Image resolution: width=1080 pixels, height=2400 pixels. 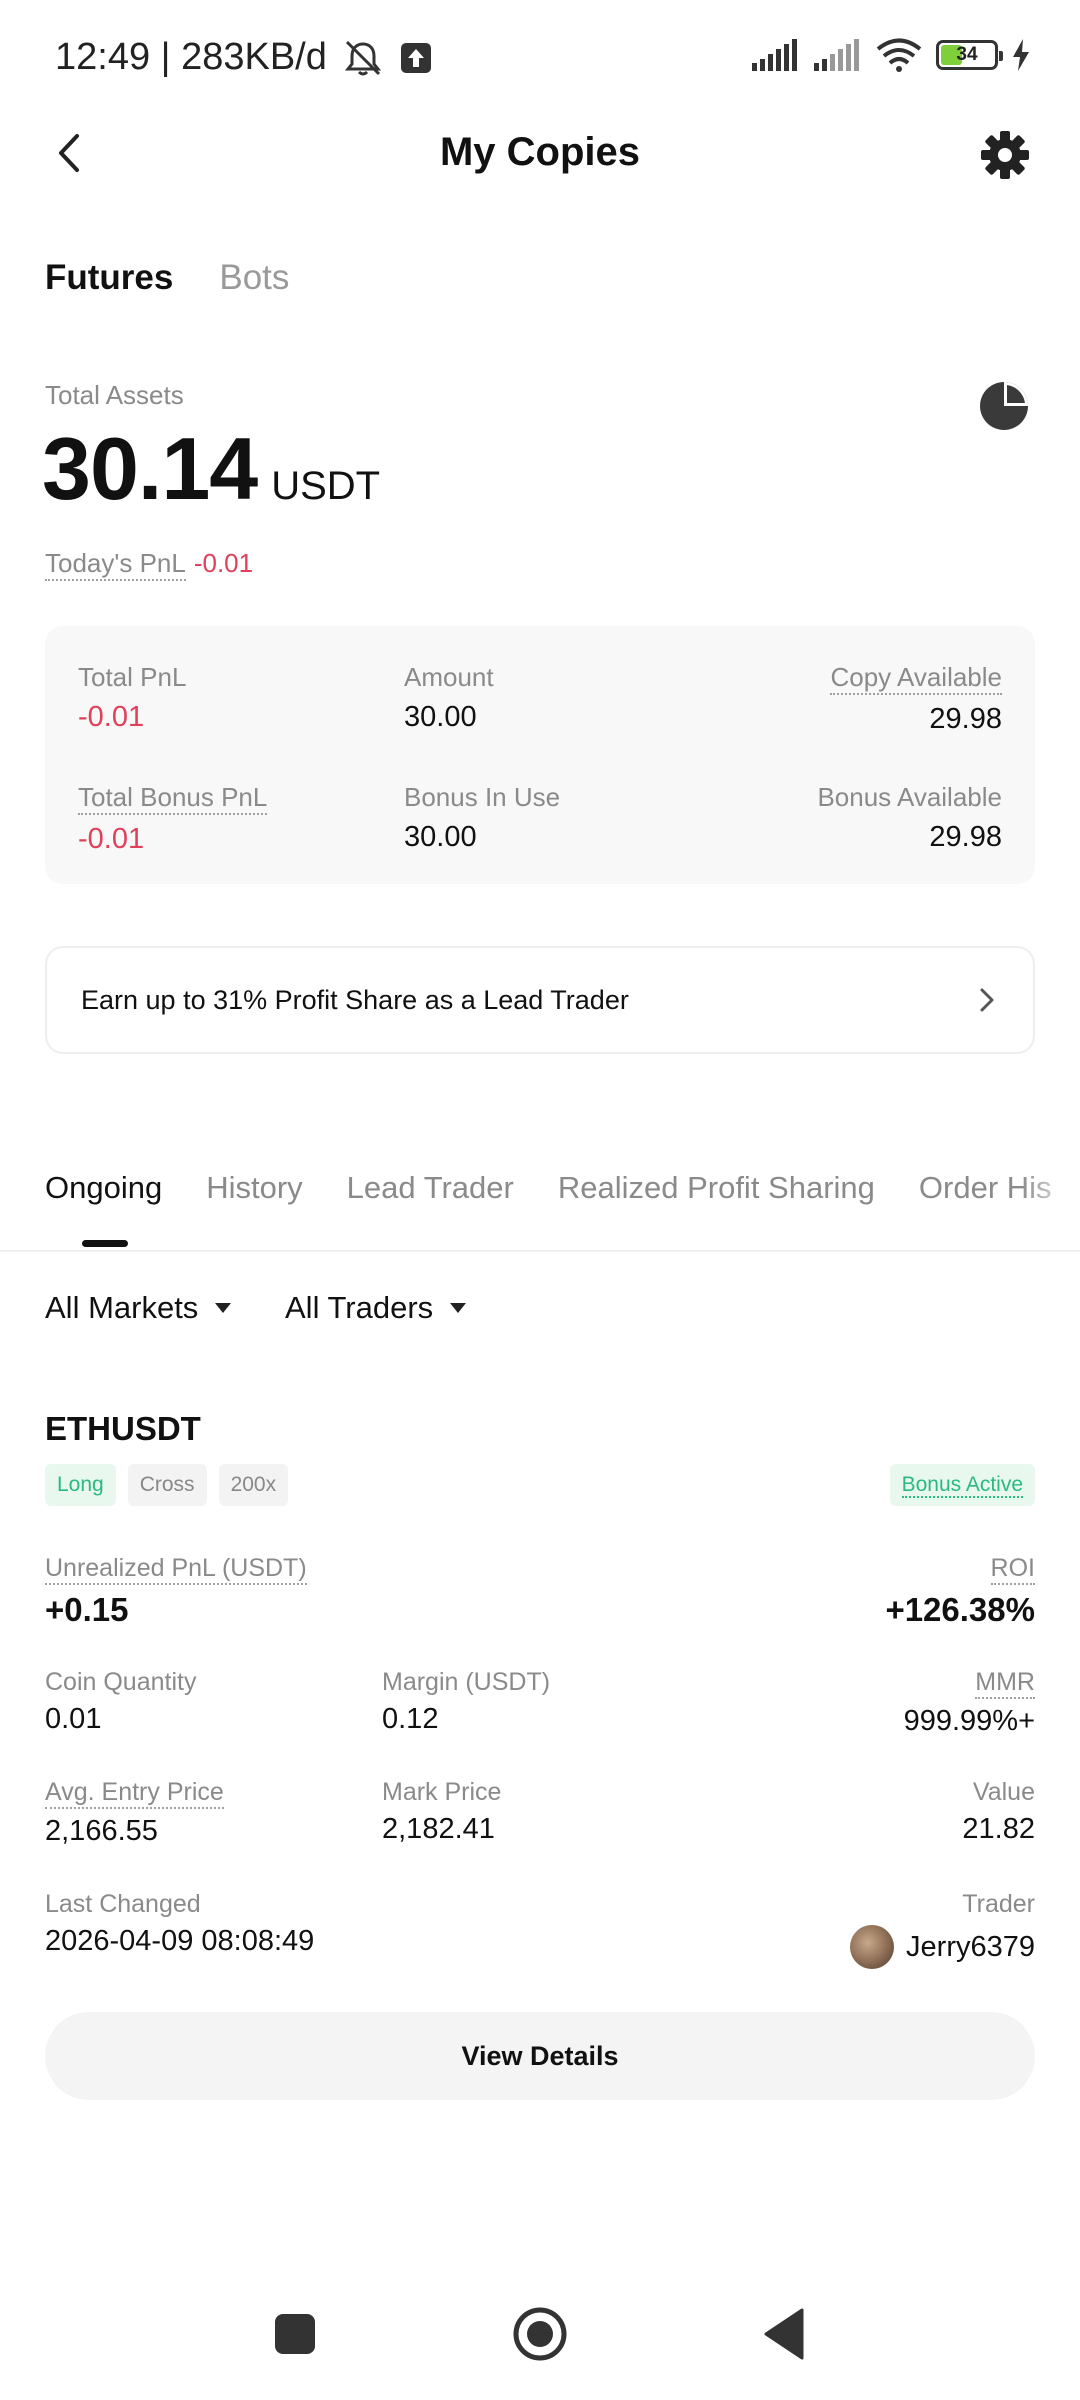 What do you see at coordinates (180, 1941) in the screenshot?
I see `last-changed-value: 2026-04-09 08:08:49` at bounding box center [180, 1941].